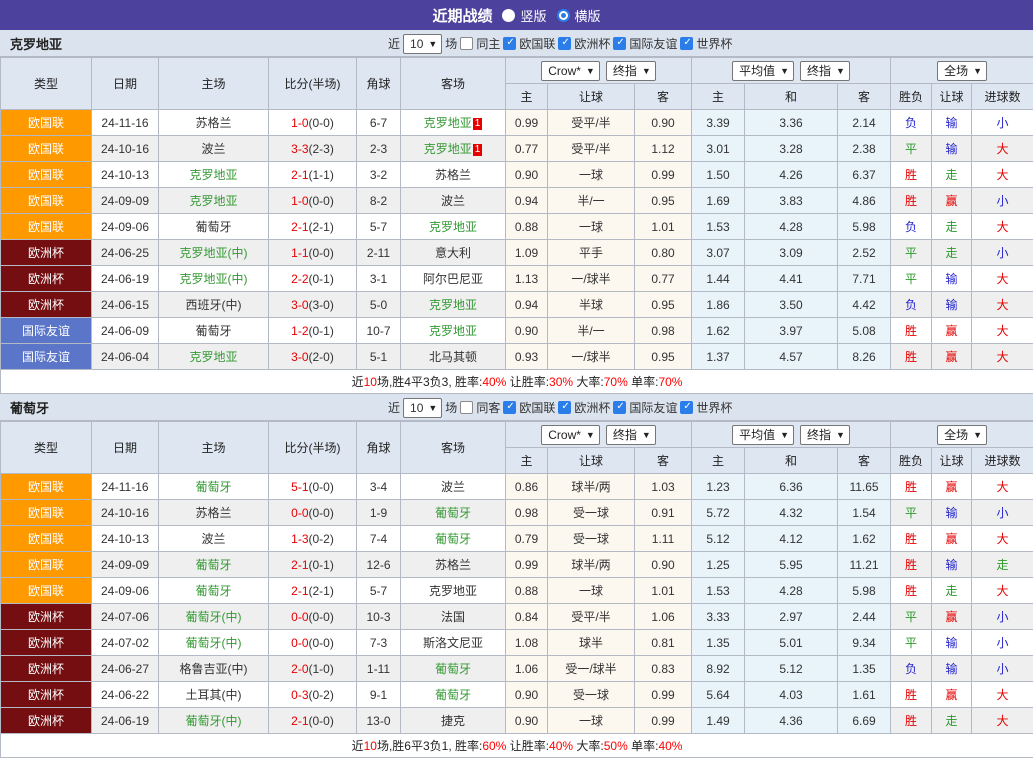  I want to click on near-label: 近, so click(394, 407).